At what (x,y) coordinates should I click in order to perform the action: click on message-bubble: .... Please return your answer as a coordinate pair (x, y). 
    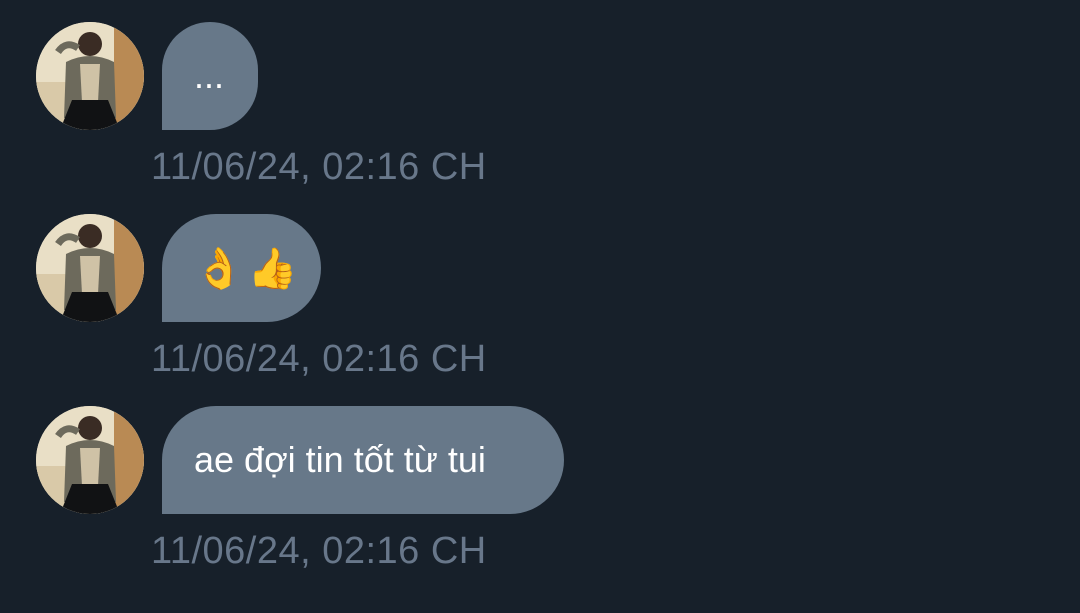
    Looking at the image, I should click on (210, 76).